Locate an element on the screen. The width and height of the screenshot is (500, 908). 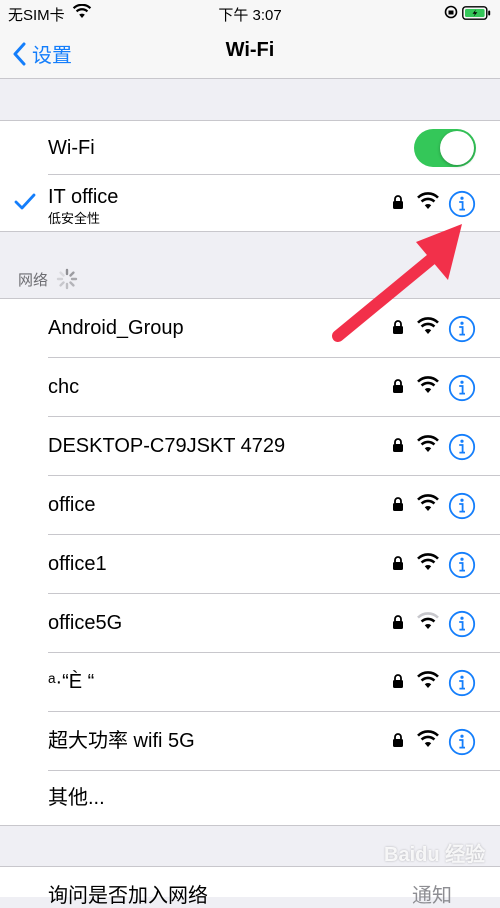
status-bar: 无SIM卡 下午 3:07 is located at coordinates (250, 13).